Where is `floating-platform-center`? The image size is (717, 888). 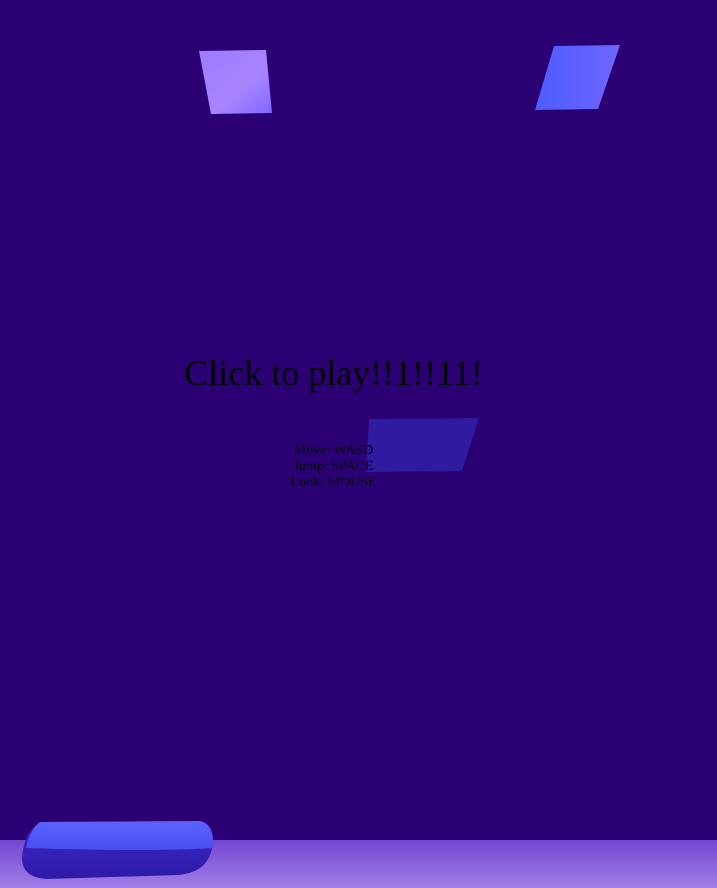 floating-platform-center is located at coordinates (422, 445).